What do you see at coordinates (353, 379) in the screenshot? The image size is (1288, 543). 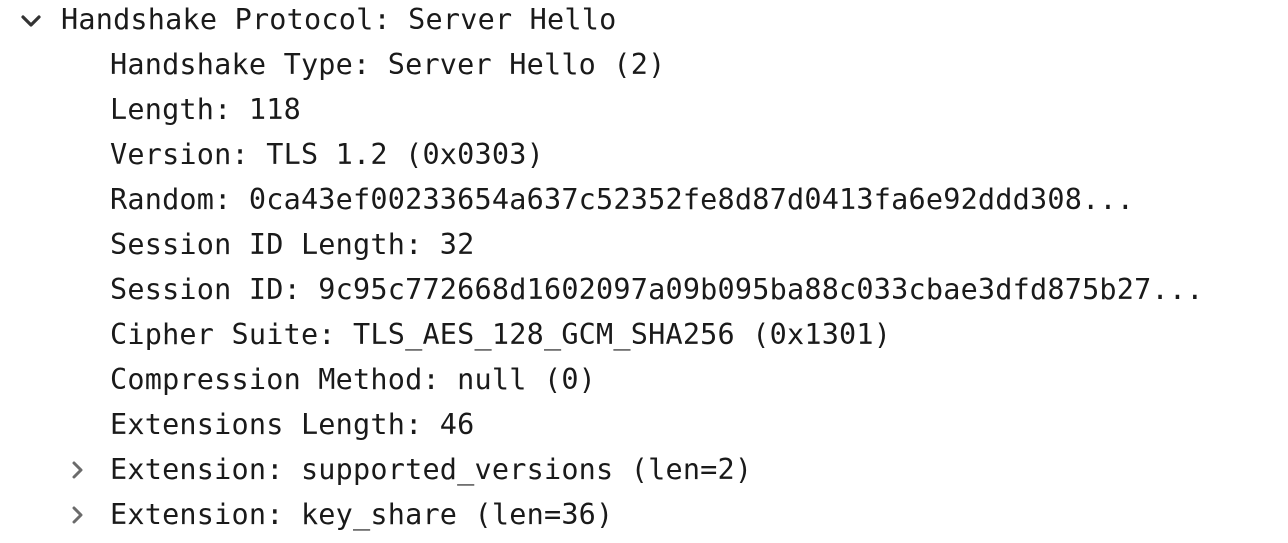 I see `field-label: Compression Method: null (0)` at bounding box center [353, 379].